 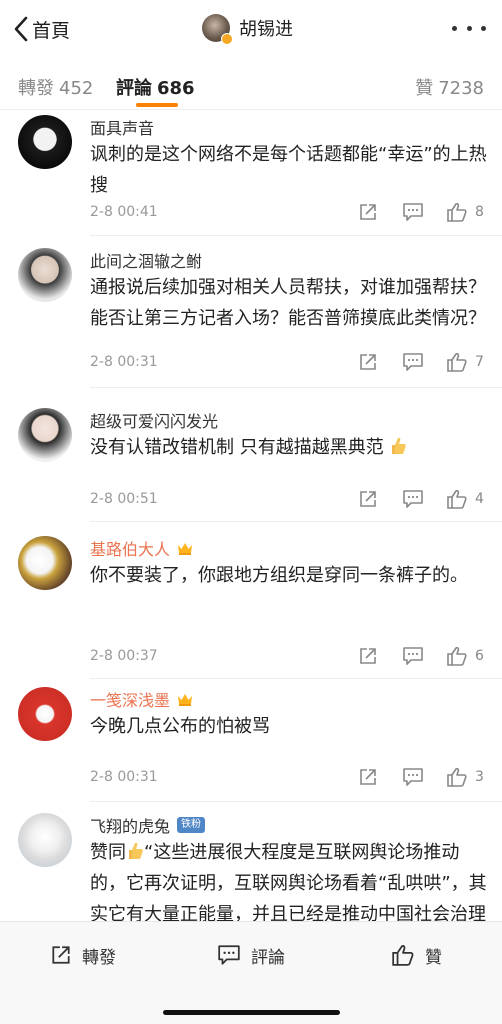 I want to click on active-tab-indicator, so click(x=157, y=105).